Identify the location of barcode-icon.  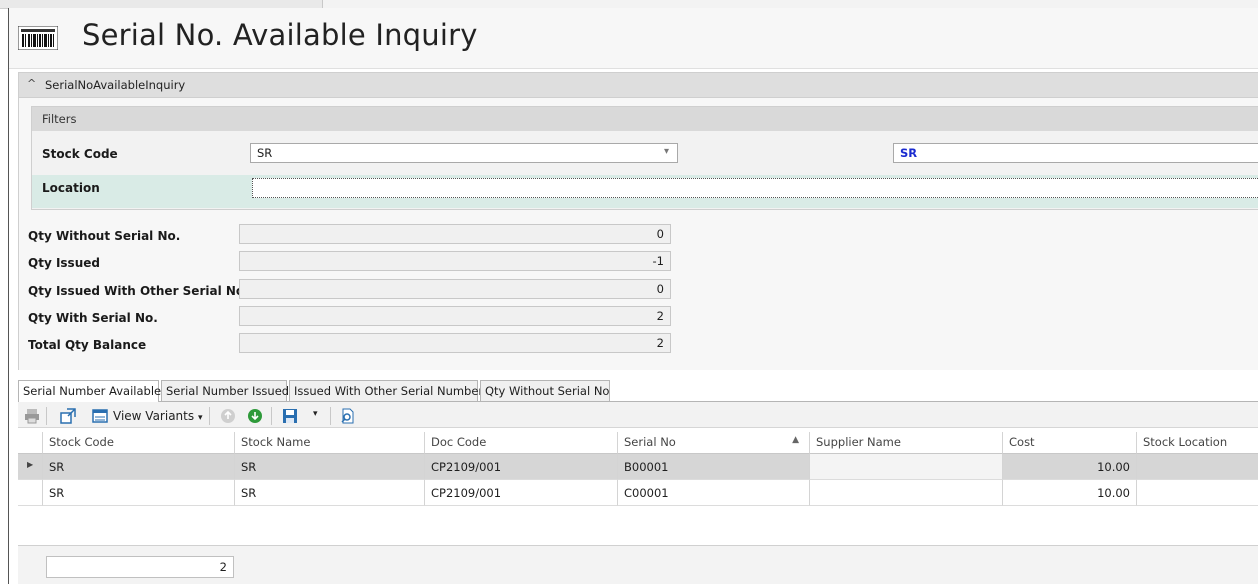
(38, 38).